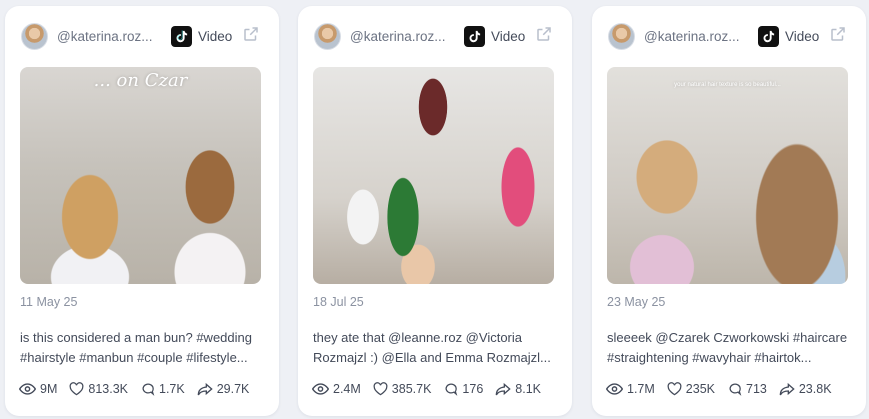 This screenshot has width=869, height=419. Describe the element at coordinates (38, 389) in the screenshot. I see `views-stat: 9M` at that location.